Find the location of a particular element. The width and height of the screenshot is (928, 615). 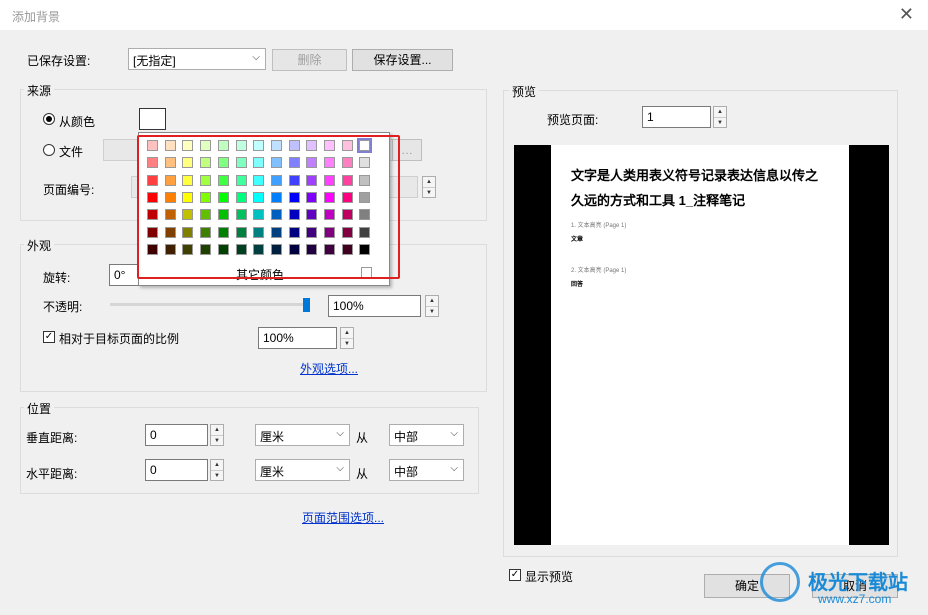

other-colors-button: 其它颜色 is located at coordinates (260, 274).